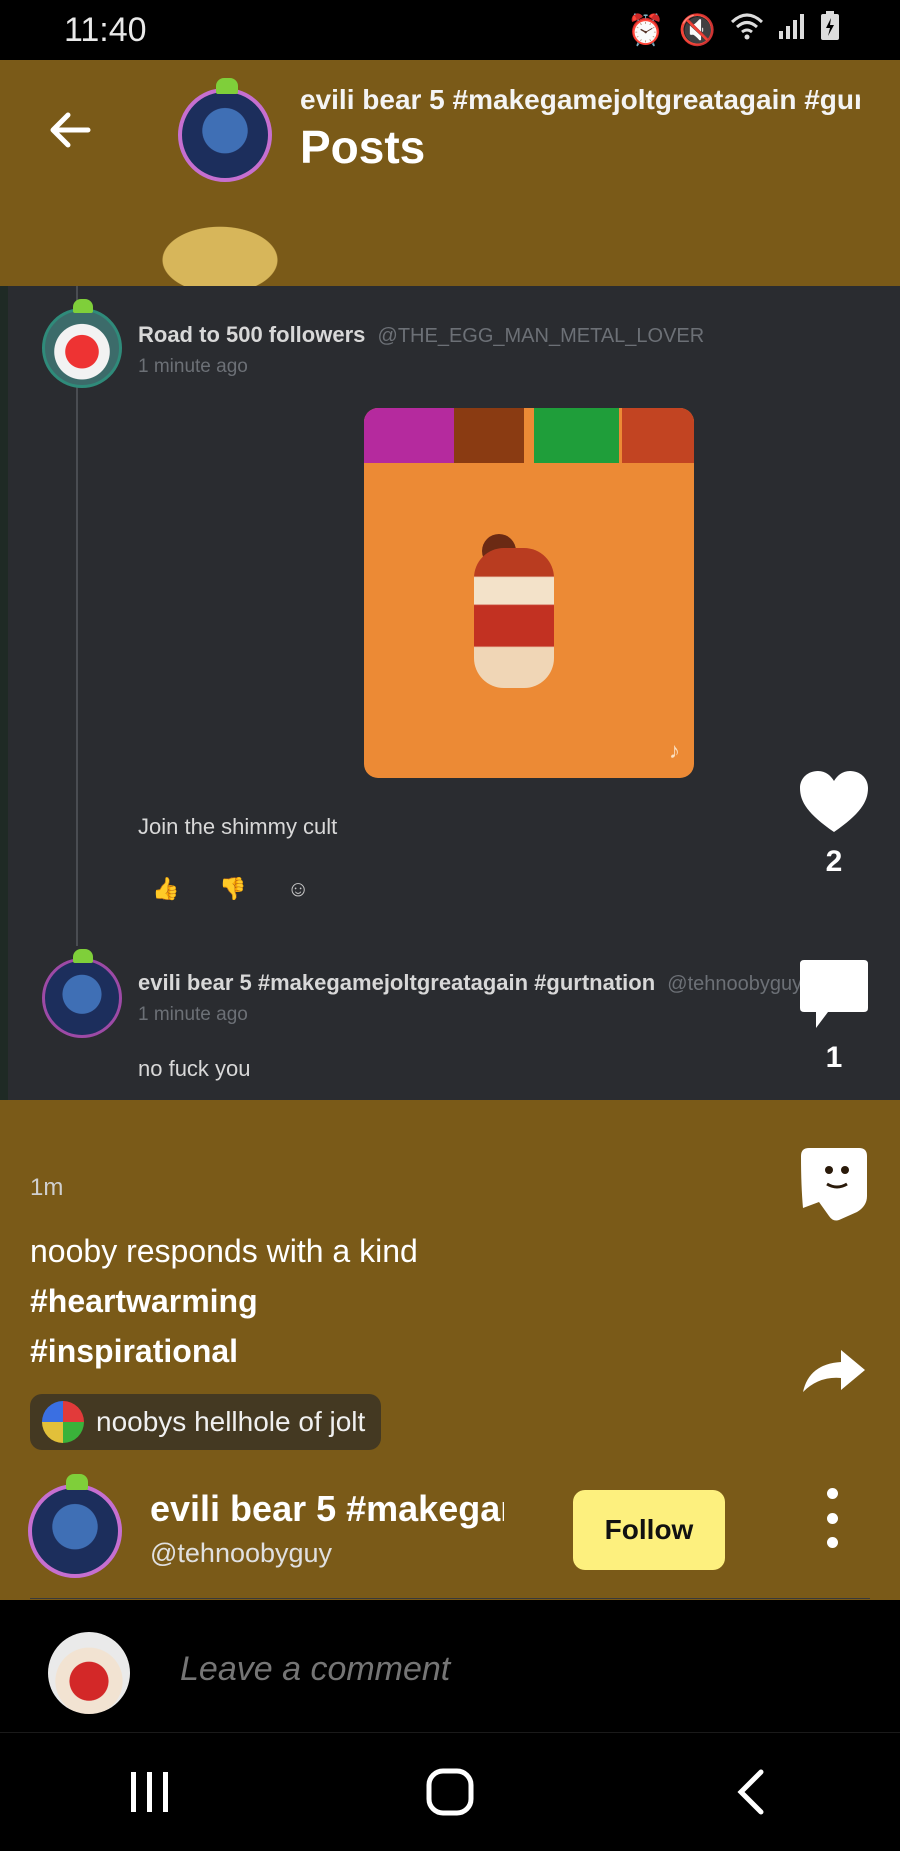 This screenshot has height=1851, width=900. What do you see at coordinates (896, 335) in the screenshot?
I see `embedded-menu-icon: ⋮` at bounding box center [896, 335].